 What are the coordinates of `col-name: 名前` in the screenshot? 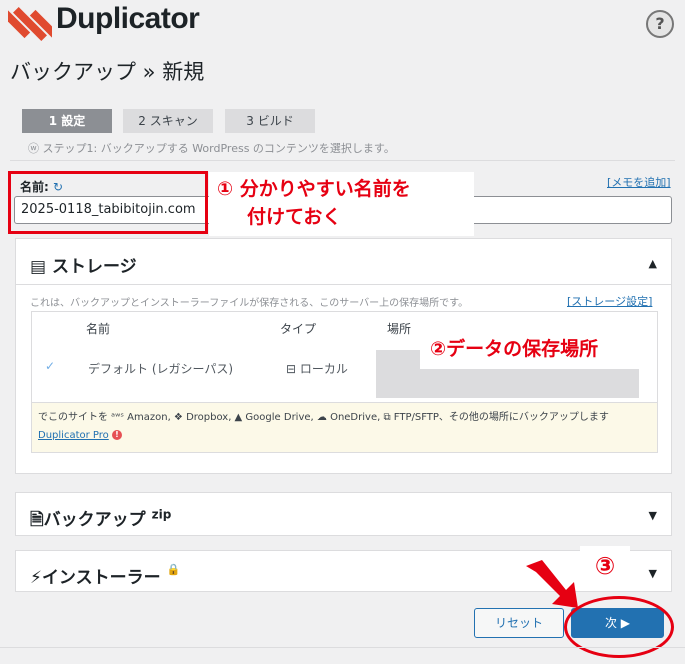 It's located at (98, 329).